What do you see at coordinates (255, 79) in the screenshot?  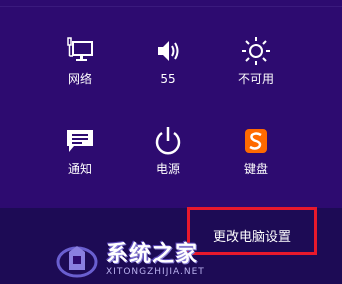 I see `brightness-label: 不可用` at bounding box center [255, 79].